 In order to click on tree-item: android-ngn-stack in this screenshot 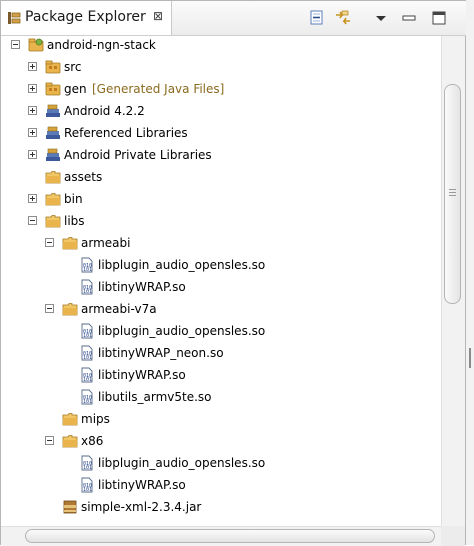, I will do `click(221, 46)`.